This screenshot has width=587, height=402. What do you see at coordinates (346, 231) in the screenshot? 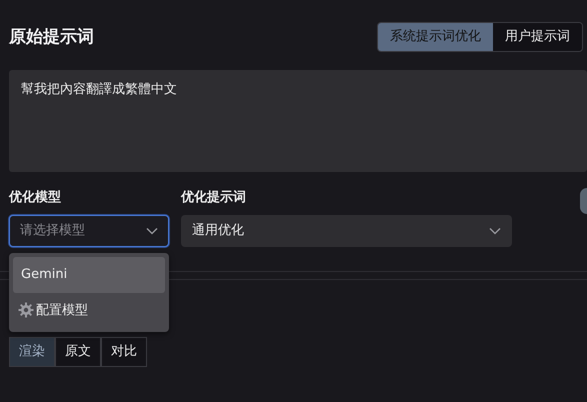
I see `template-select: 通用优化` at bounding box center [346, 231].